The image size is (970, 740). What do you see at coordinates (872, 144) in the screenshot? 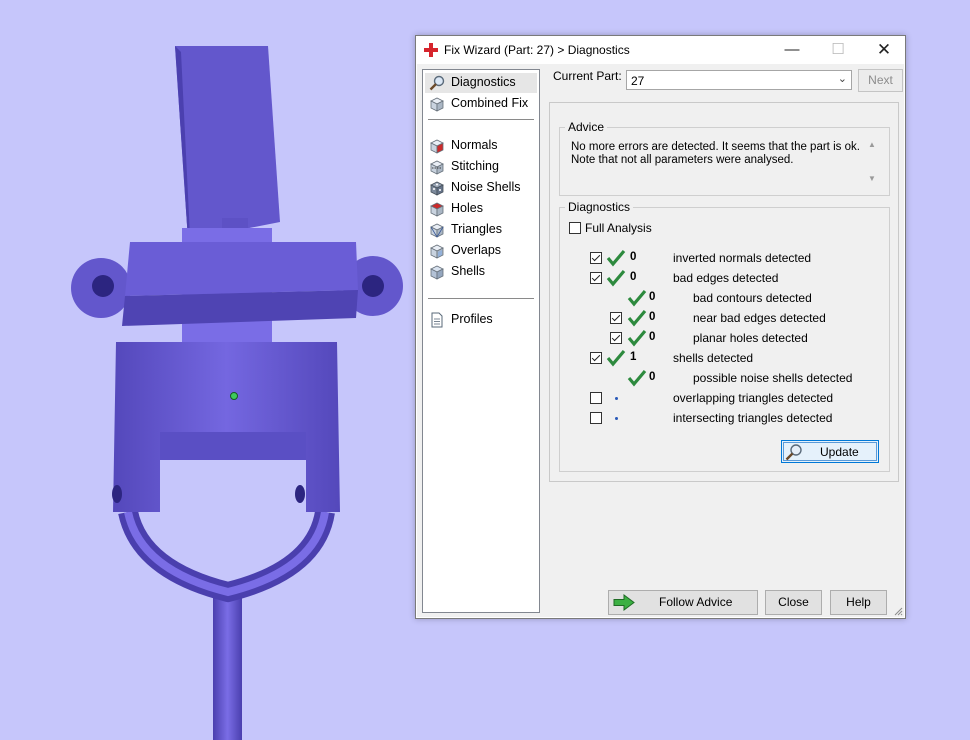
I see `scroll-up-icon: ▲` at bounding box center [872, 144].